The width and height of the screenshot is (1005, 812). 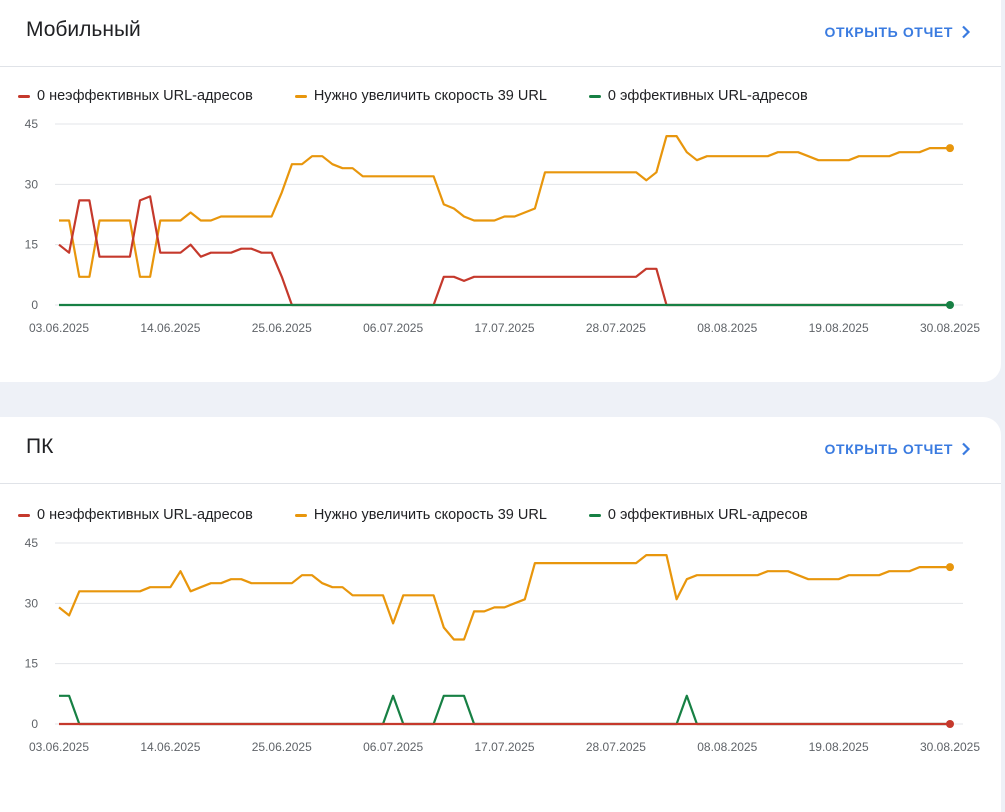 What do you see at coordinates (500, 33) in the screenshot?
I see `card-header: Мобильный ОТКРЫТЬ ОТЧЕТ` at bounding box center [500, 33].